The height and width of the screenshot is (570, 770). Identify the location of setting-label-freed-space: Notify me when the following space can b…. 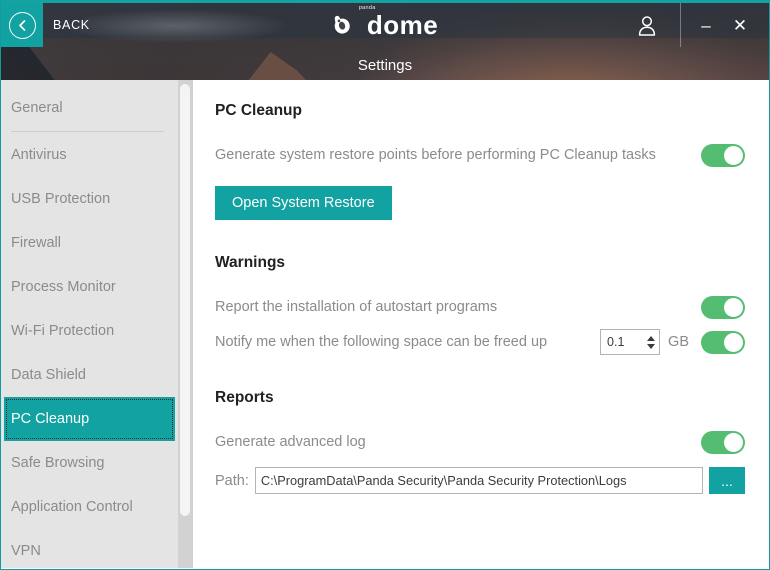
(381, 342).